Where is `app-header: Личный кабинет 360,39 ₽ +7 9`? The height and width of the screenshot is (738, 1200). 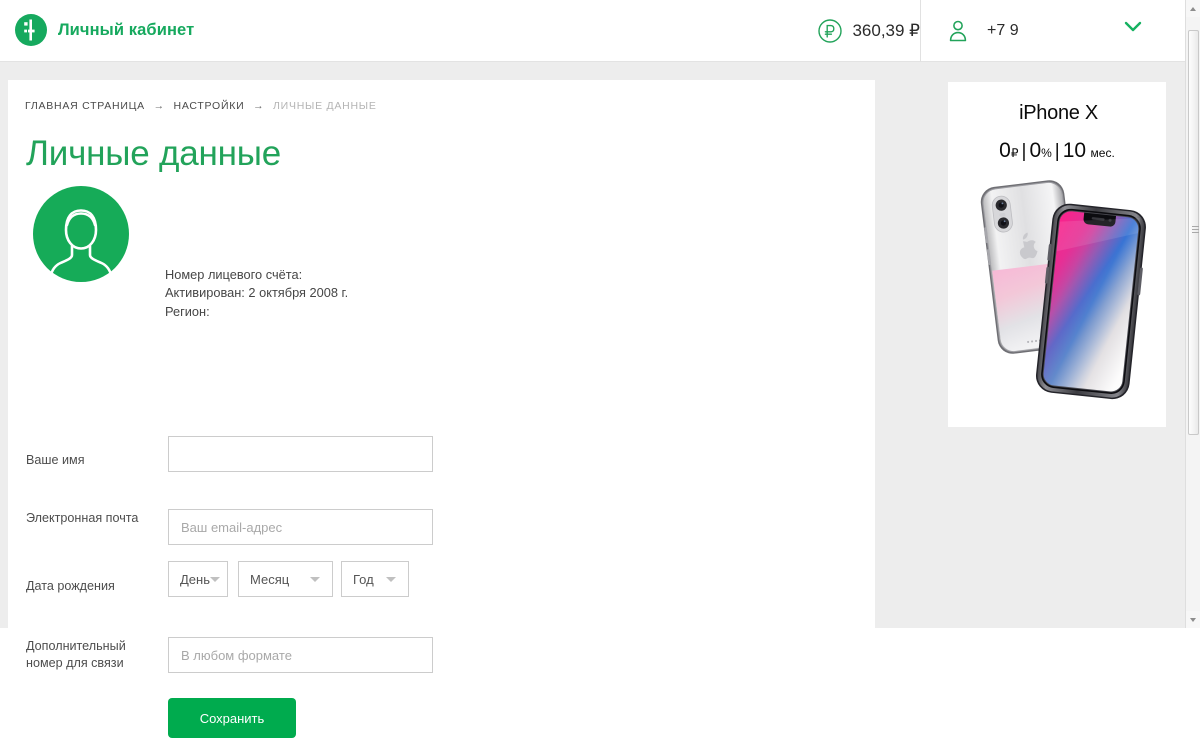
app-header: Личный кабинет 360,39 ₽ +7 9 is located at coordinates (592, 31).